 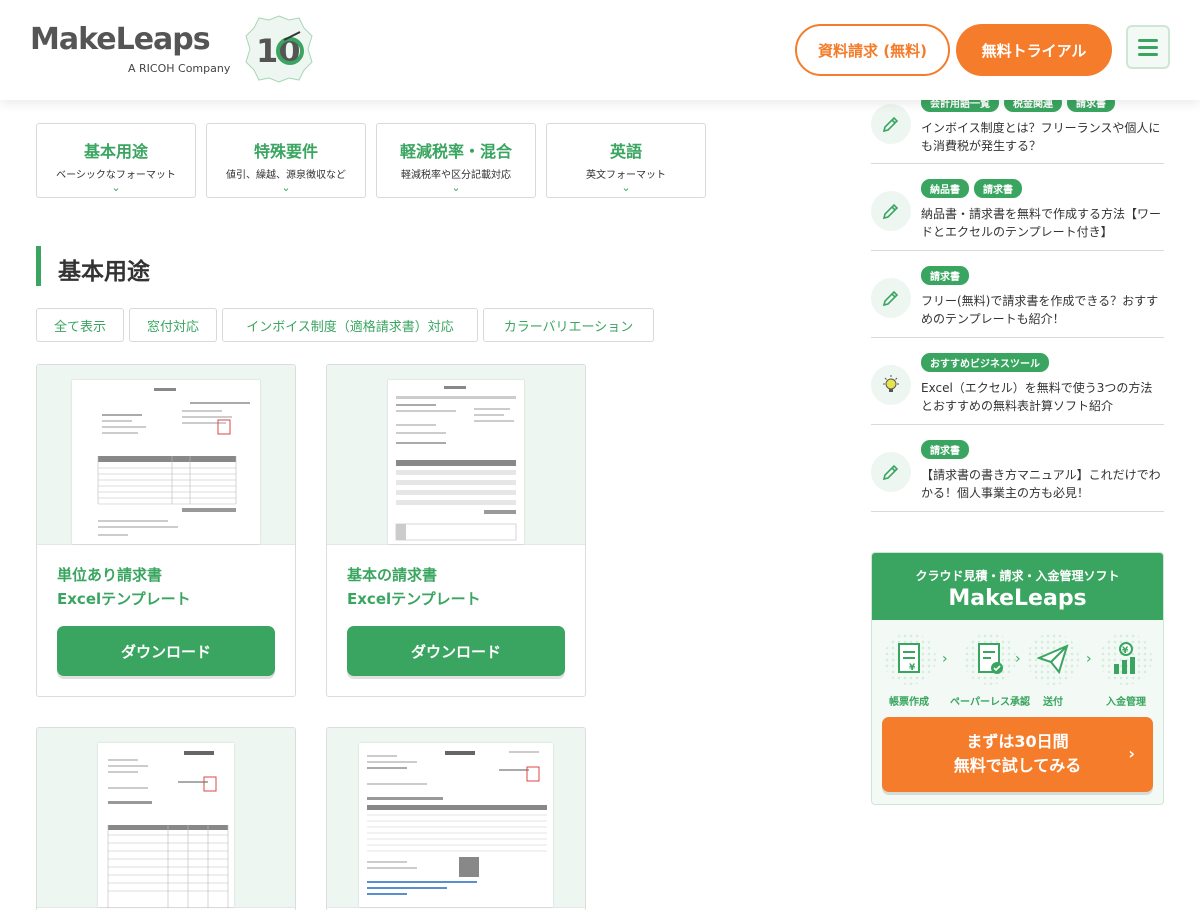 What do you see at coordinates (1042, 137) in the screenshot?
I see `article-title: インボイス制度とは？フリーランスや個人にも消費税が発生する？` at bounding box center [1042, 137].